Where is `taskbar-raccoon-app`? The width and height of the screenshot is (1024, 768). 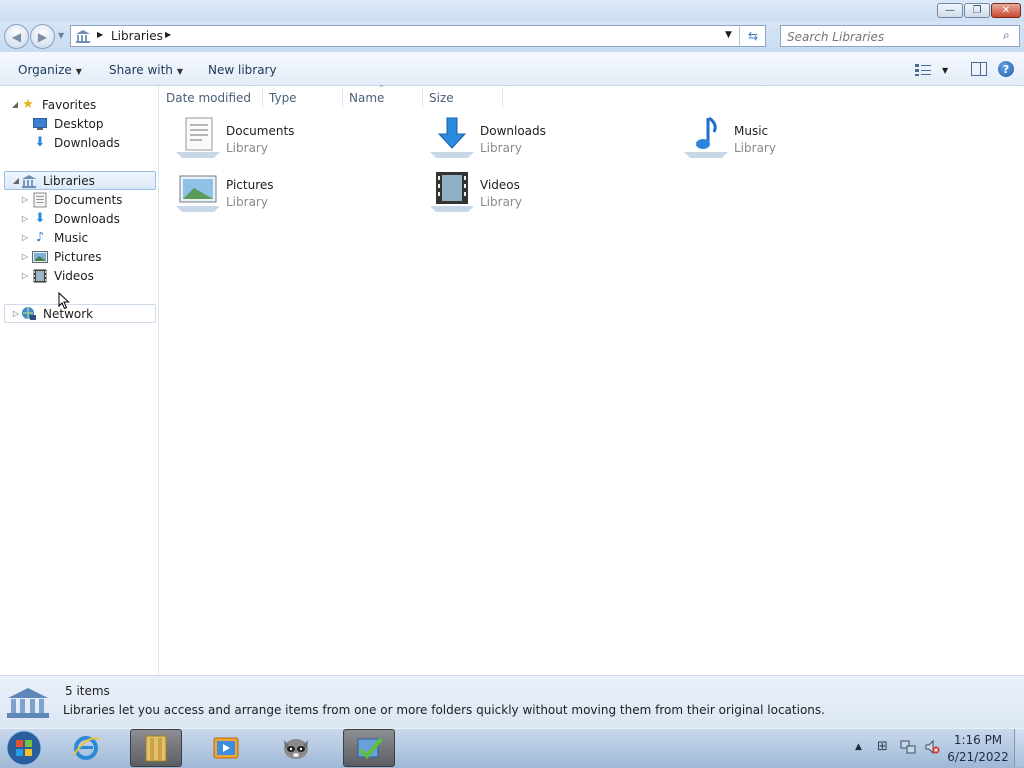 taskbar-raccoon-app is located at coordinates (296, 748).